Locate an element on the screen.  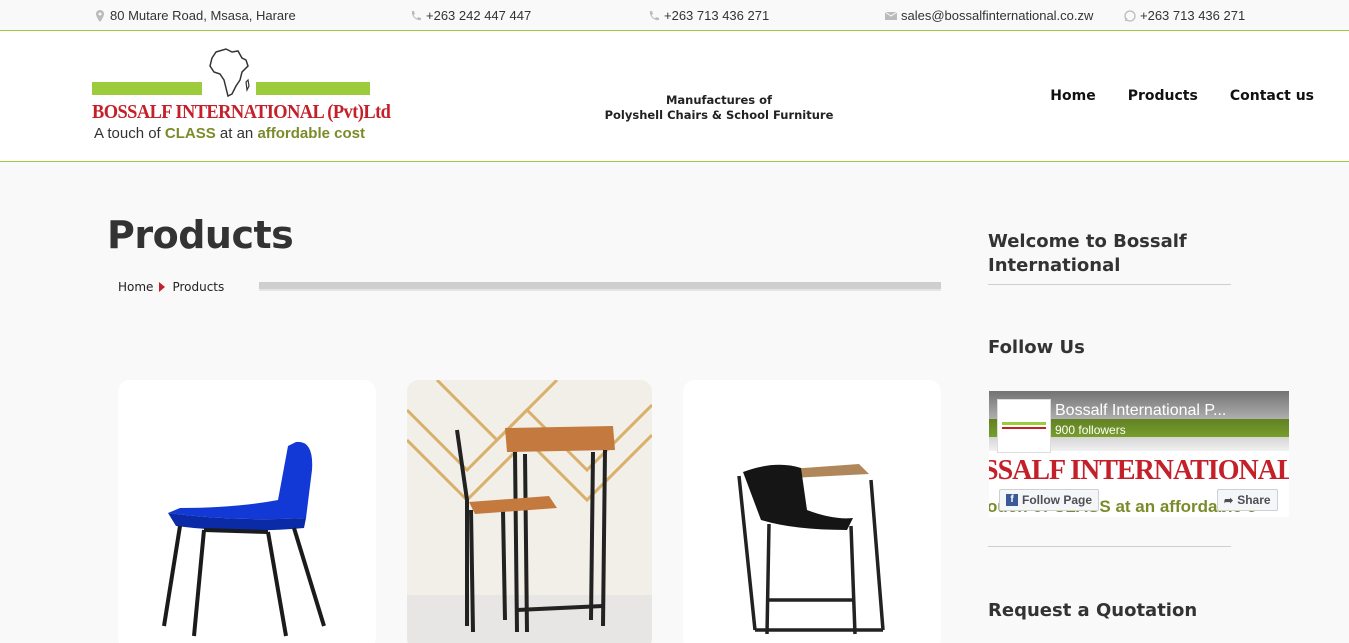
fb-avatar-logo-bar is located at coordinates (1024, 423).